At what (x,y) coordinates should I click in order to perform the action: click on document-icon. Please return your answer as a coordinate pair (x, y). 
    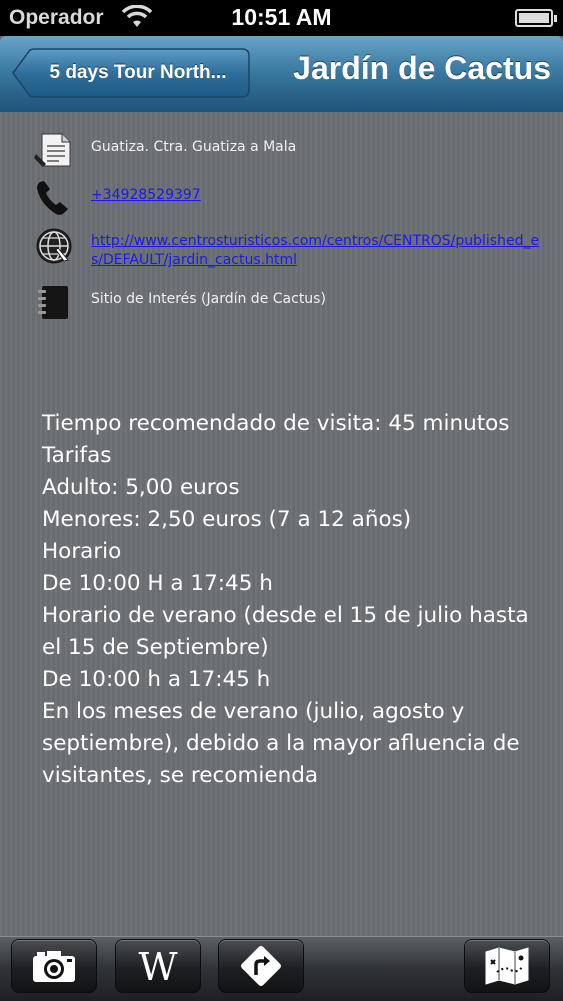
    Looking at the image, I should click on (52, 150).